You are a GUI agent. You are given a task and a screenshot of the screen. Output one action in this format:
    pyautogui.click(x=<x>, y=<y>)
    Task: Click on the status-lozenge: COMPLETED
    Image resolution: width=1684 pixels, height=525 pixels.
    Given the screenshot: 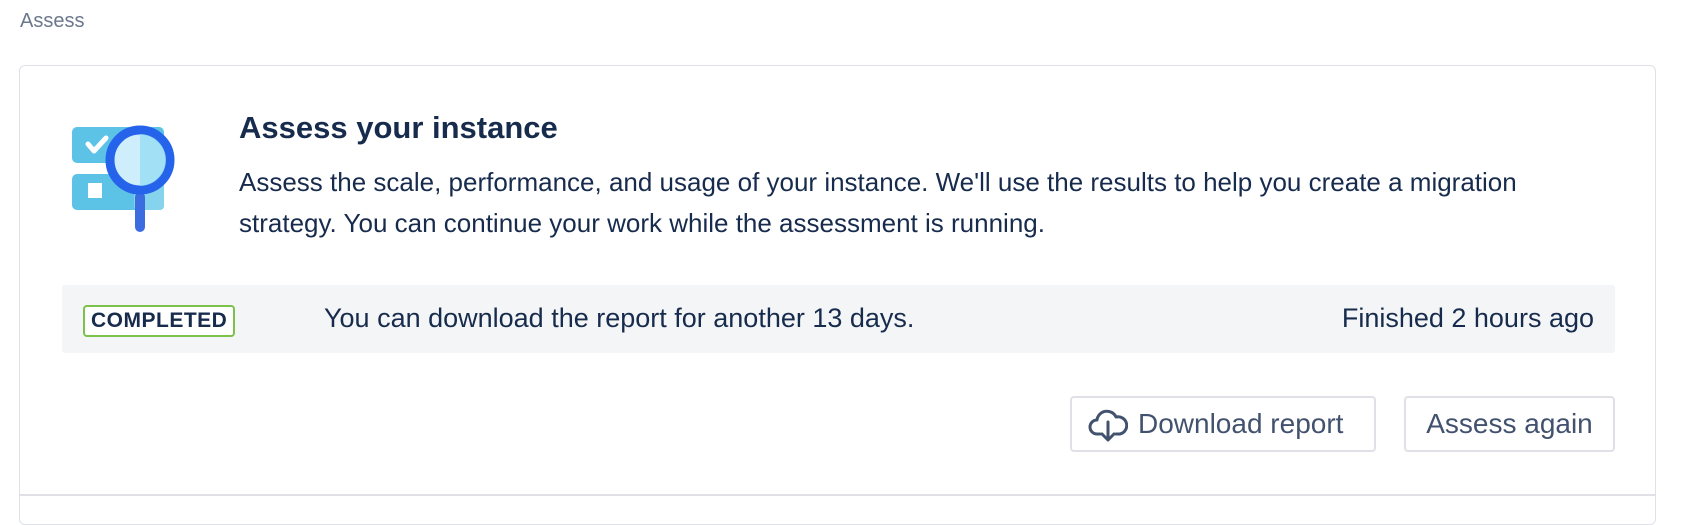 What is the action you would take?
    pyautogui.click(x=159, y=321)
    